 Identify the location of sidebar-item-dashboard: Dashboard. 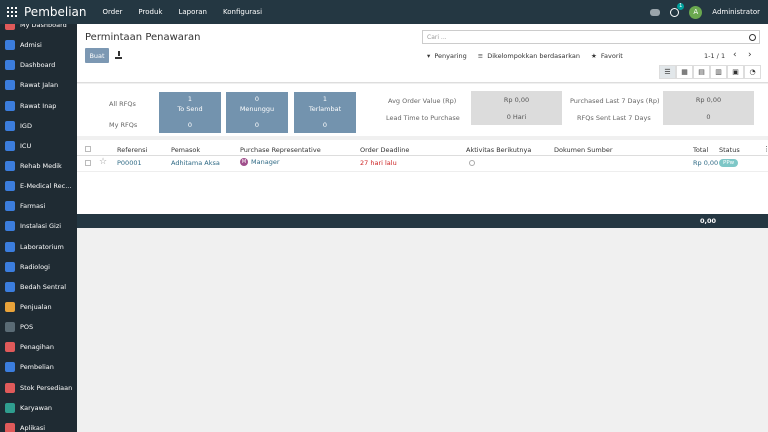
(38, 65).